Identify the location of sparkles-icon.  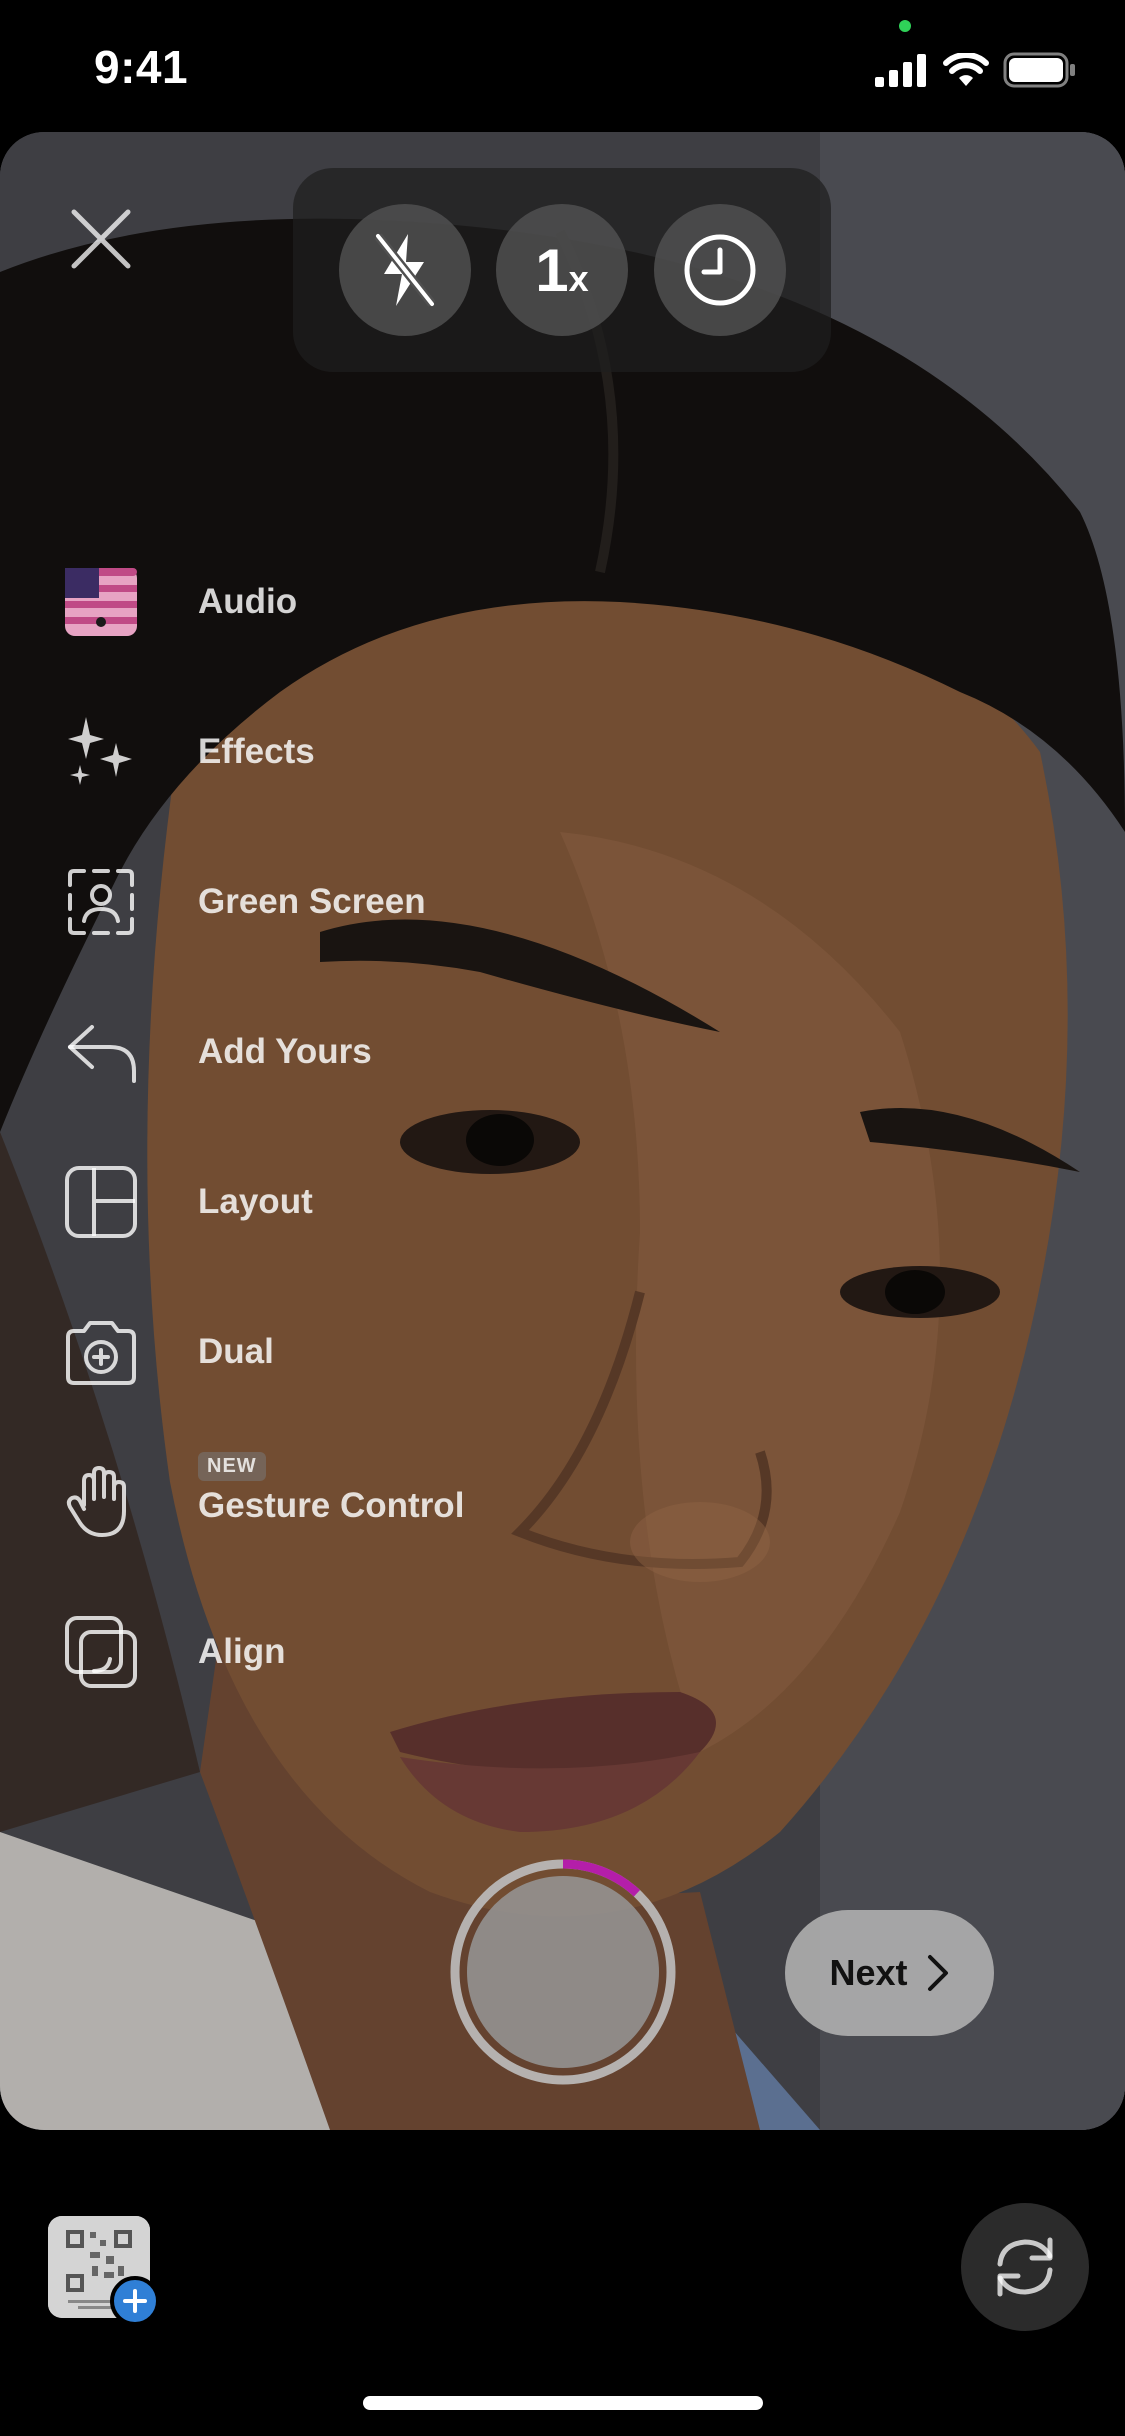
(101, 752).